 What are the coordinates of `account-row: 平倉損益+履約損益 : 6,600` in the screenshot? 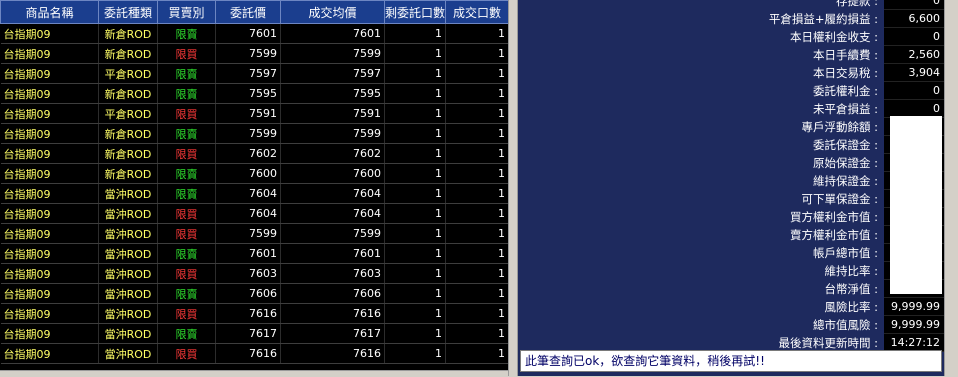 It's located at (731, 19).